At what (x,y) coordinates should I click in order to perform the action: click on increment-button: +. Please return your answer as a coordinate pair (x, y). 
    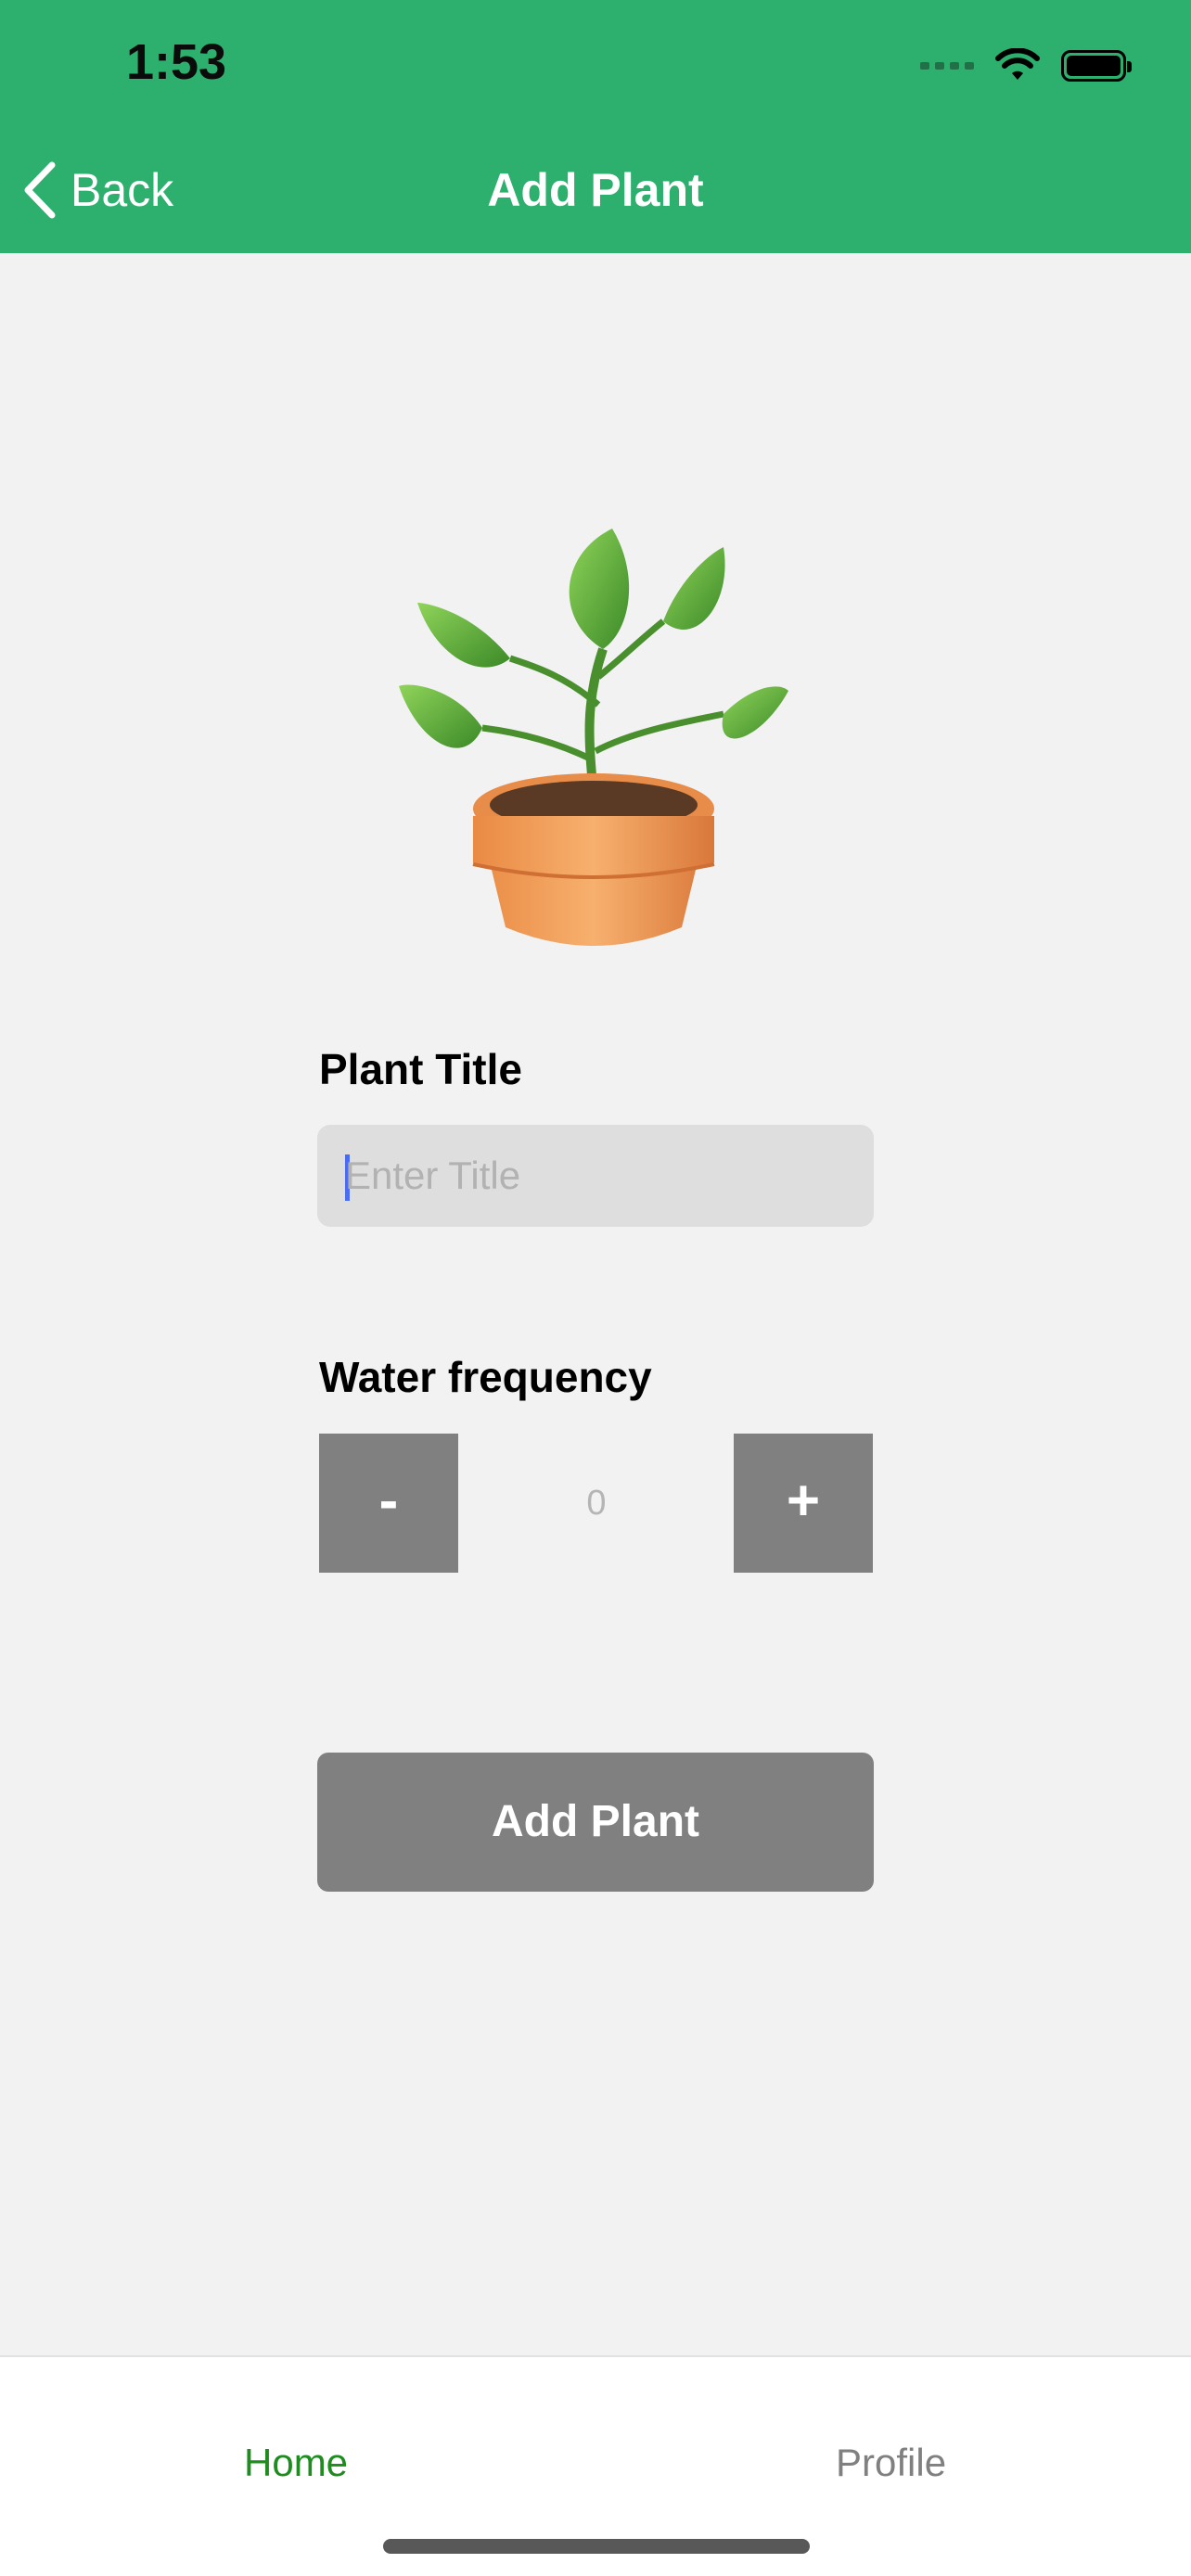
    Looking at the image, I should click on (803, 1504).